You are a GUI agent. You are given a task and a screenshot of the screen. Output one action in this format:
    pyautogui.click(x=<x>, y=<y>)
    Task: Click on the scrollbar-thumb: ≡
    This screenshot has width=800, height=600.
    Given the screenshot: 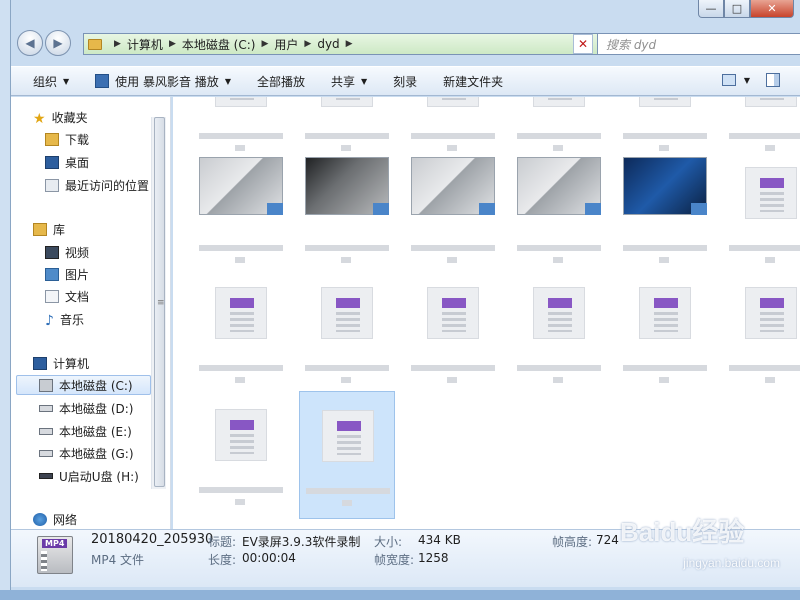 What is the action you would take?
    pyautogui.click(x=159, y=302)
    